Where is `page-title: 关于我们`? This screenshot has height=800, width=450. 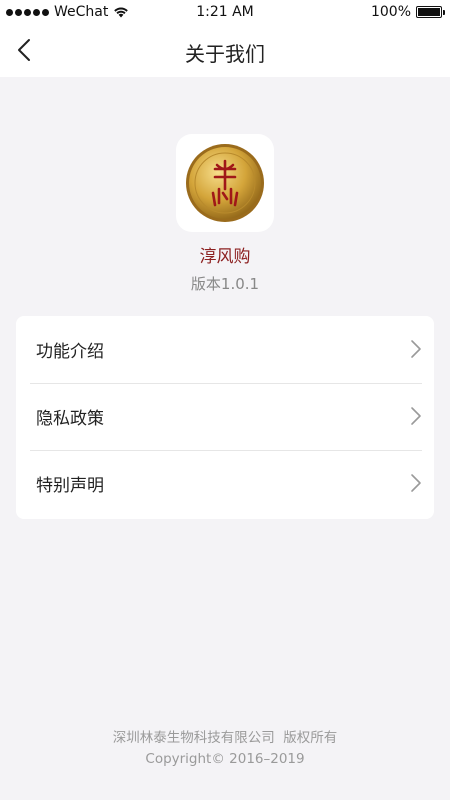
page-title: 关于我们 is located at coordinates (225, 54).